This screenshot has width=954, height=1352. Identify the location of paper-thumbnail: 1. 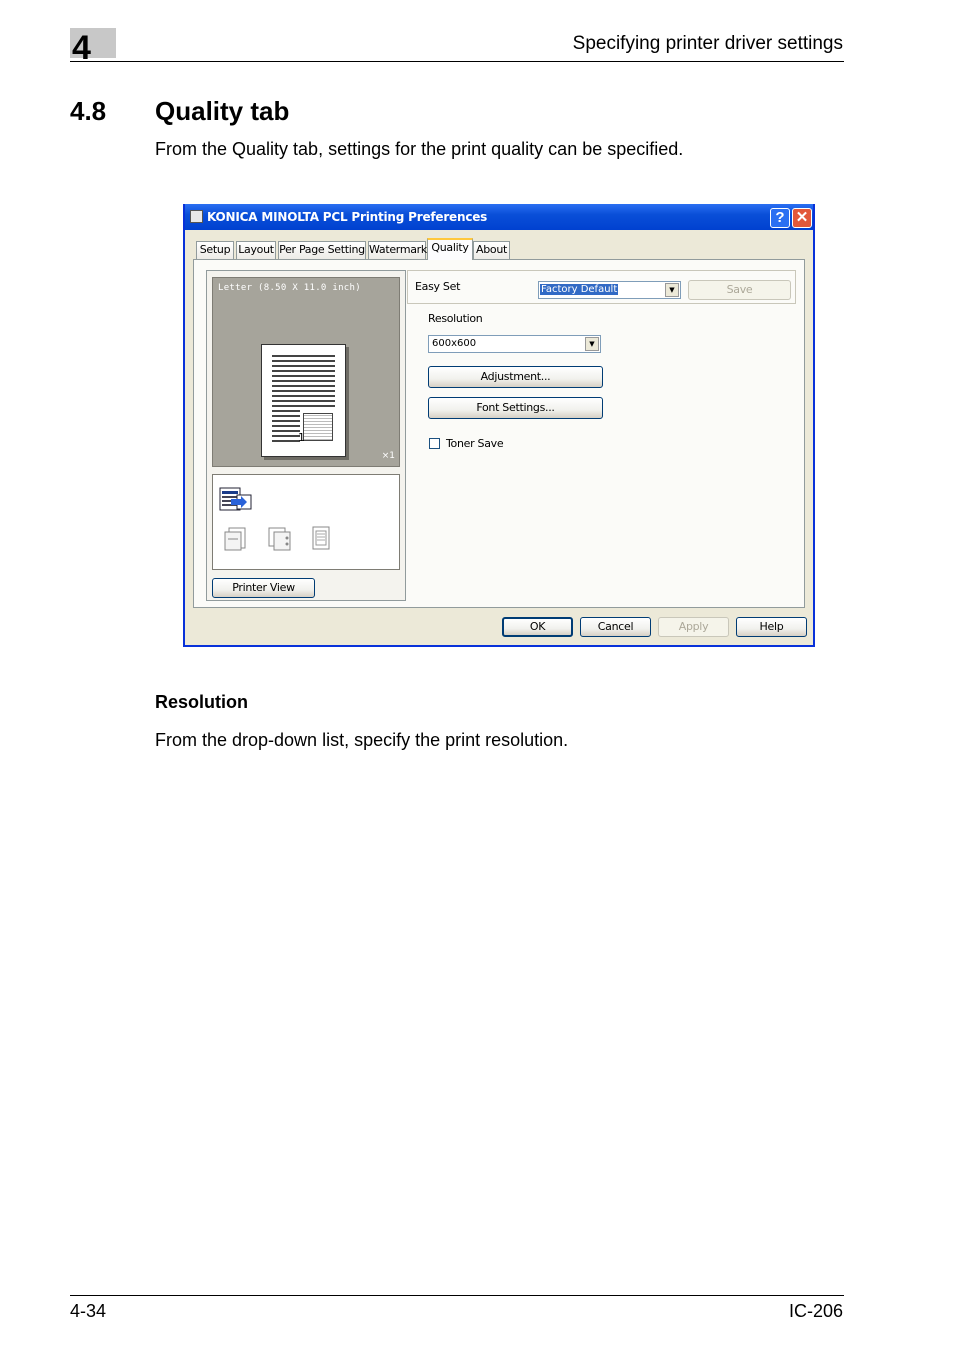
(303, 400).